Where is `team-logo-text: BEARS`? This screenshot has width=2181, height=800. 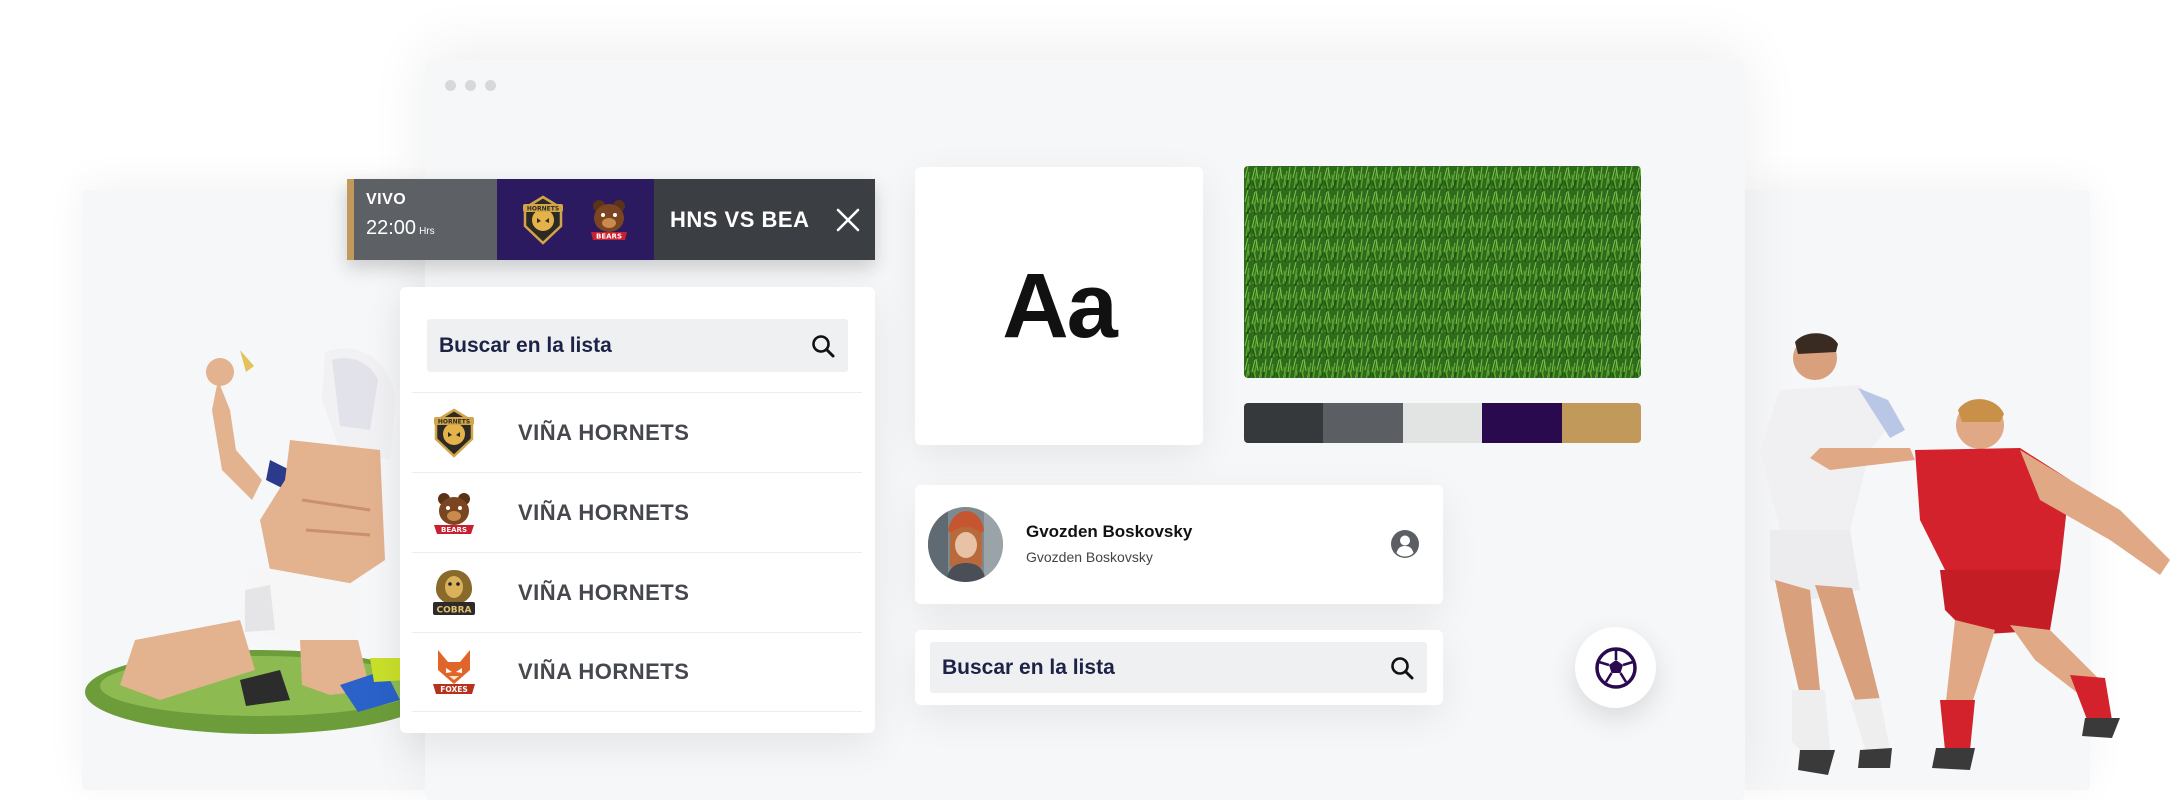 team-logo-text: BEARS is located at coordinates (454, 530).